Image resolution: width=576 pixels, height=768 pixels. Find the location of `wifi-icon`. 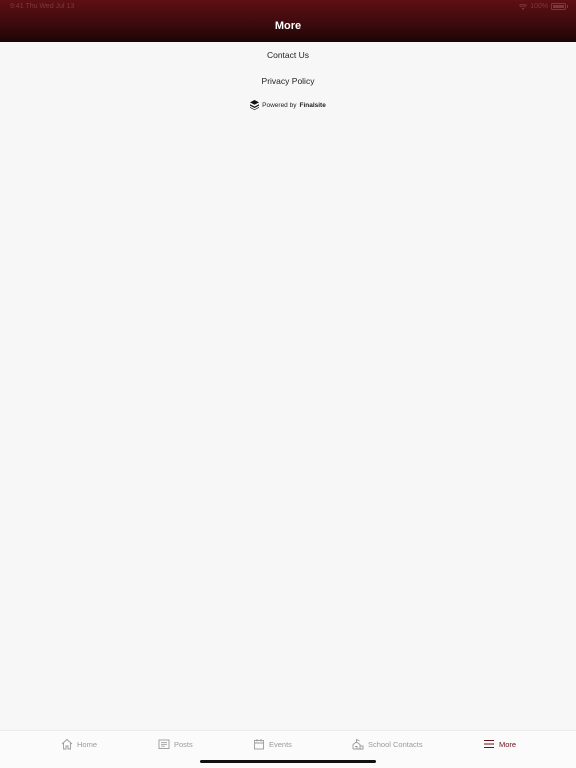

wifi-icon is located at coordinates (523, 6).